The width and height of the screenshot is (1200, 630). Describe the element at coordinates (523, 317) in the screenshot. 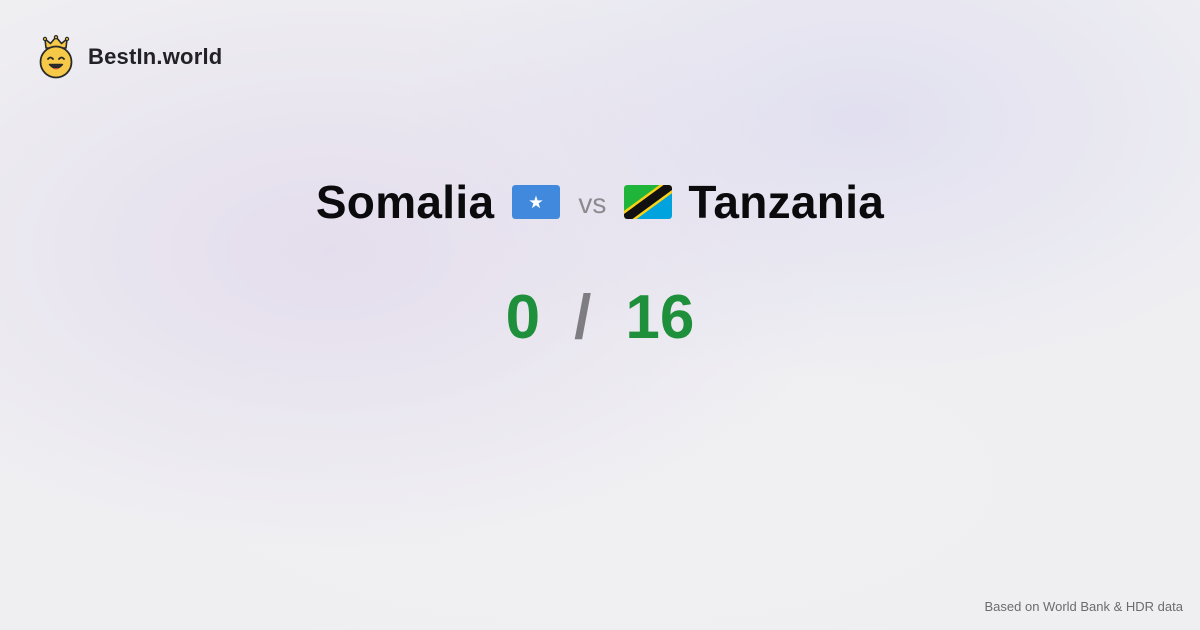

I see `country-a-score: 0` at that location.